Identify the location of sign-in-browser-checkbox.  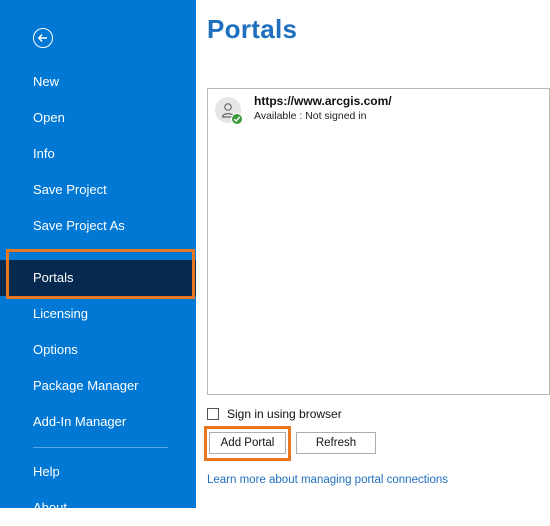
(213, 414).